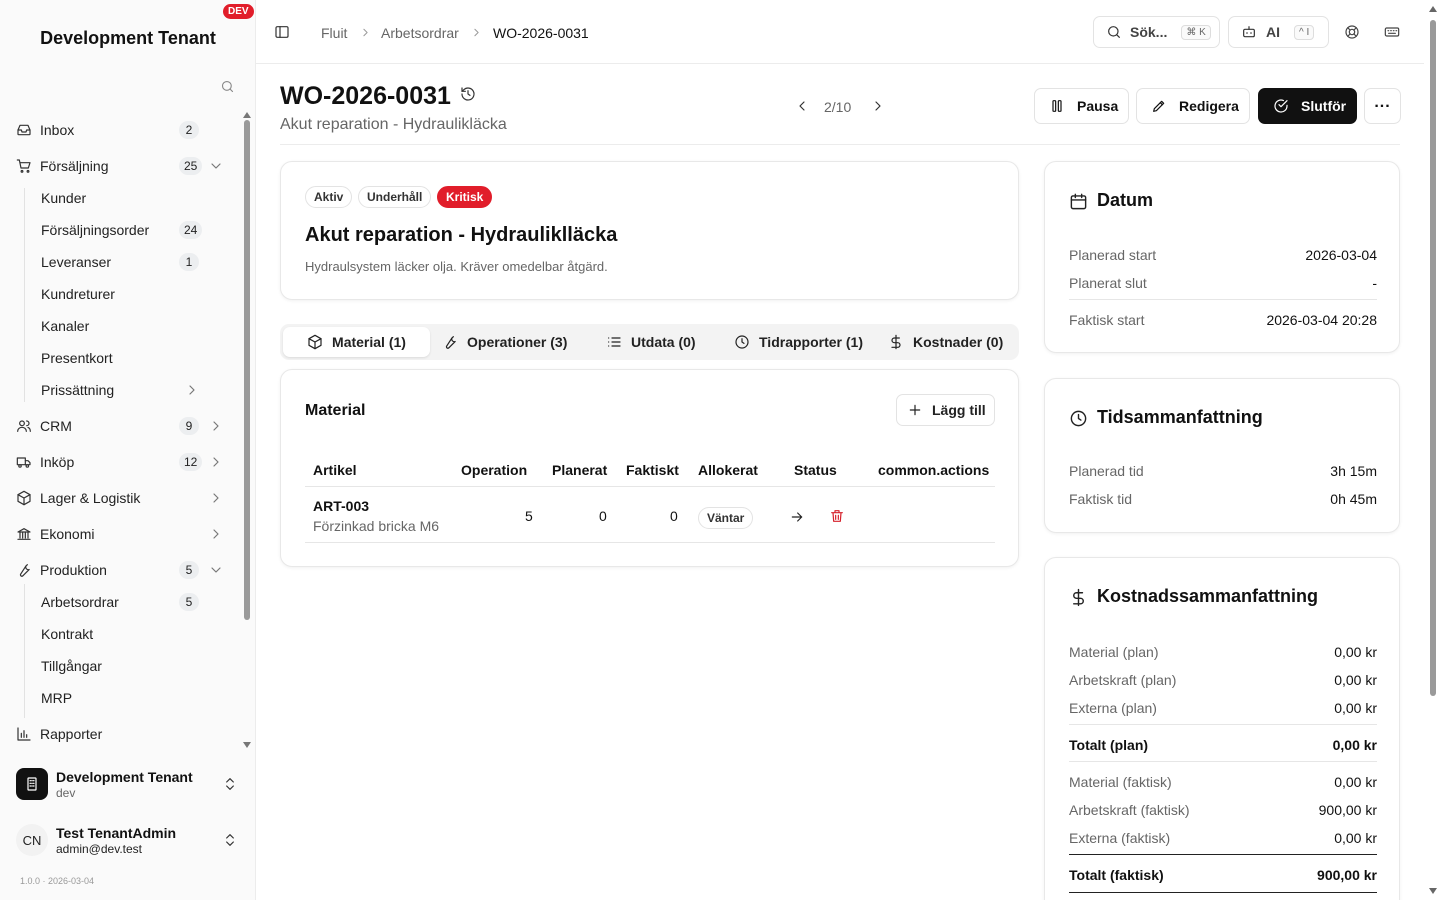 This screenshot has width=1440, height=900. What do you see at coordinates (77, 358) in the screenshot?
I see `sidebar-item-label: Presentkort` at bounding box center [77, 358].